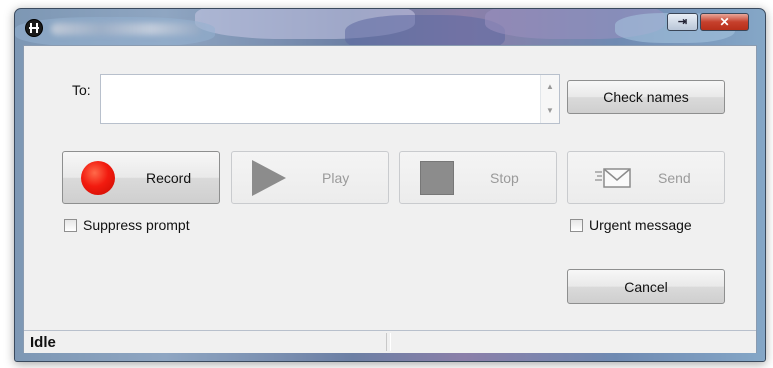 This screenshot has height=368, width=773. What do you see at coordinates (126, 29) in the screenshot?
I see `window-title-blurred` at bounding box center [126, 29].